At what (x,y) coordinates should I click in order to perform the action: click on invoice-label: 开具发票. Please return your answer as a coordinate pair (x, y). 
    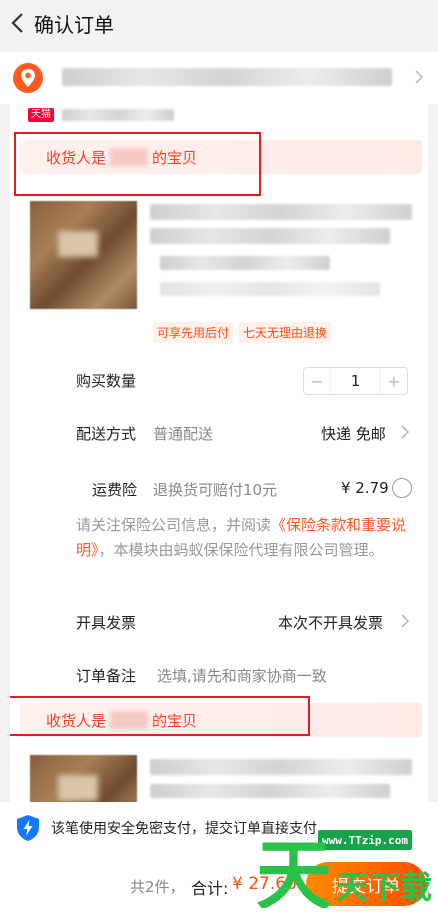
    Looking at the image, I should click on (106, 623).